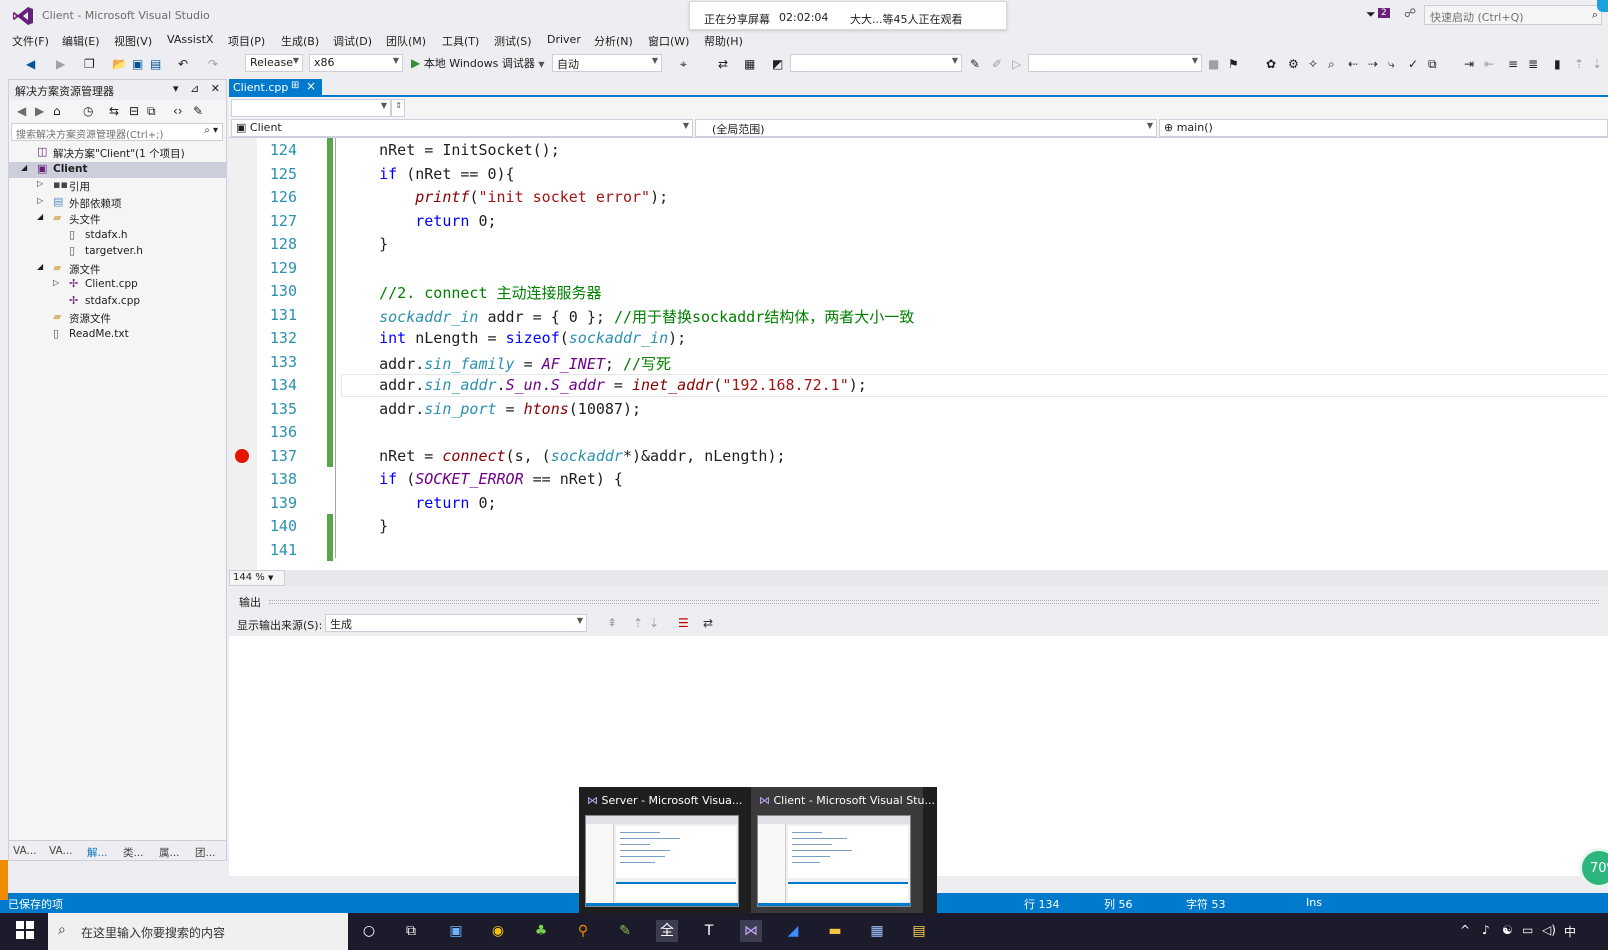  What do you see at coordinates (1570, 931) in the screenshot?
I see `ime-indicator: 中` at bounding box center [1570, 931].